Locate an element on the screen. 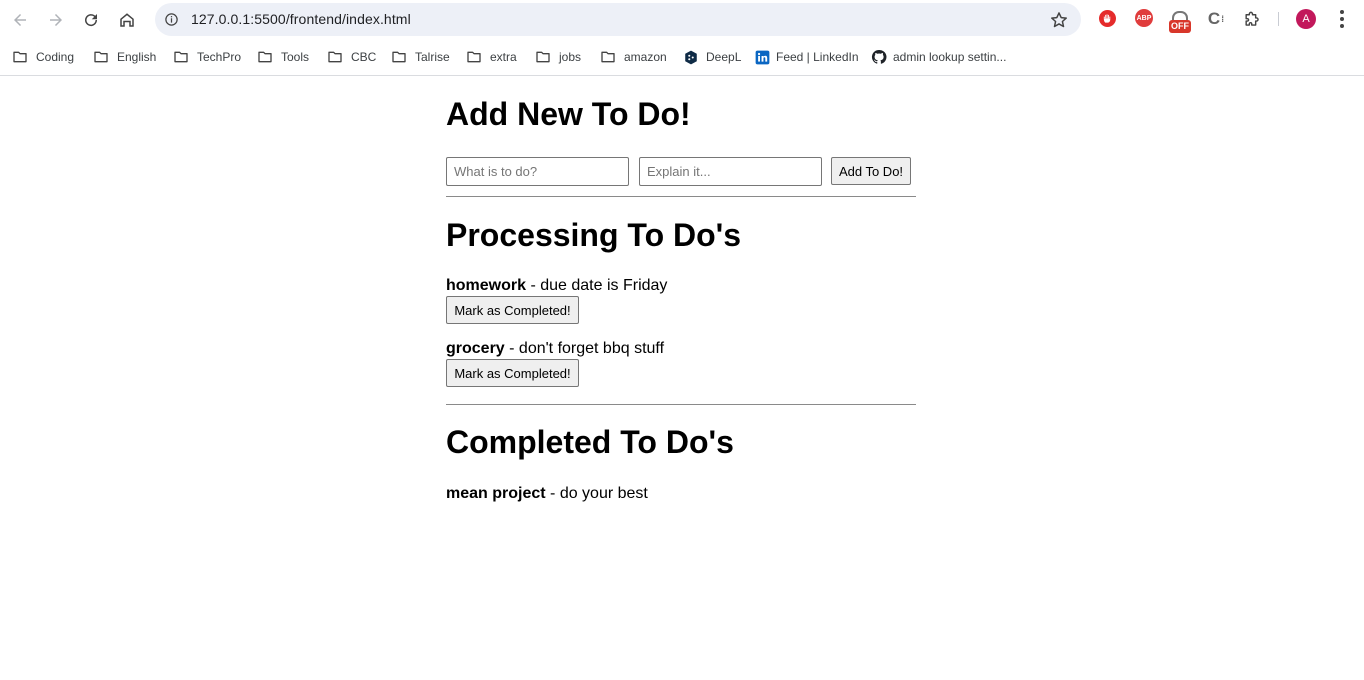  arrow-left-icon is located at coordinates (20, 20).